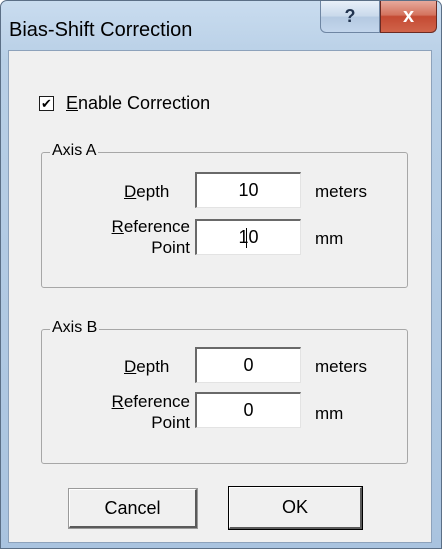 The width and height of the screenshot is (442, 549). Describe the element at coordinates (72, 103) in the screenshot. I see `mnemonic-e: E` at that location.